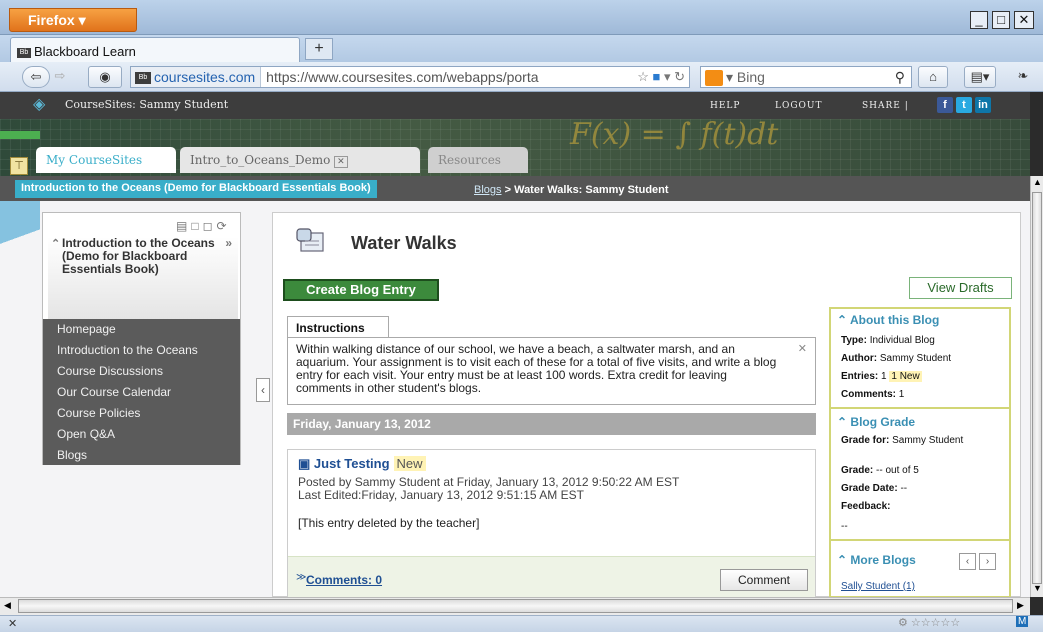 The height and width of the screenshot is (632, 1043). What do you see at coordinates (873, 394) in the screenshot?
I see `about-comments: Comments: 1` at bounding box center [873, 394].